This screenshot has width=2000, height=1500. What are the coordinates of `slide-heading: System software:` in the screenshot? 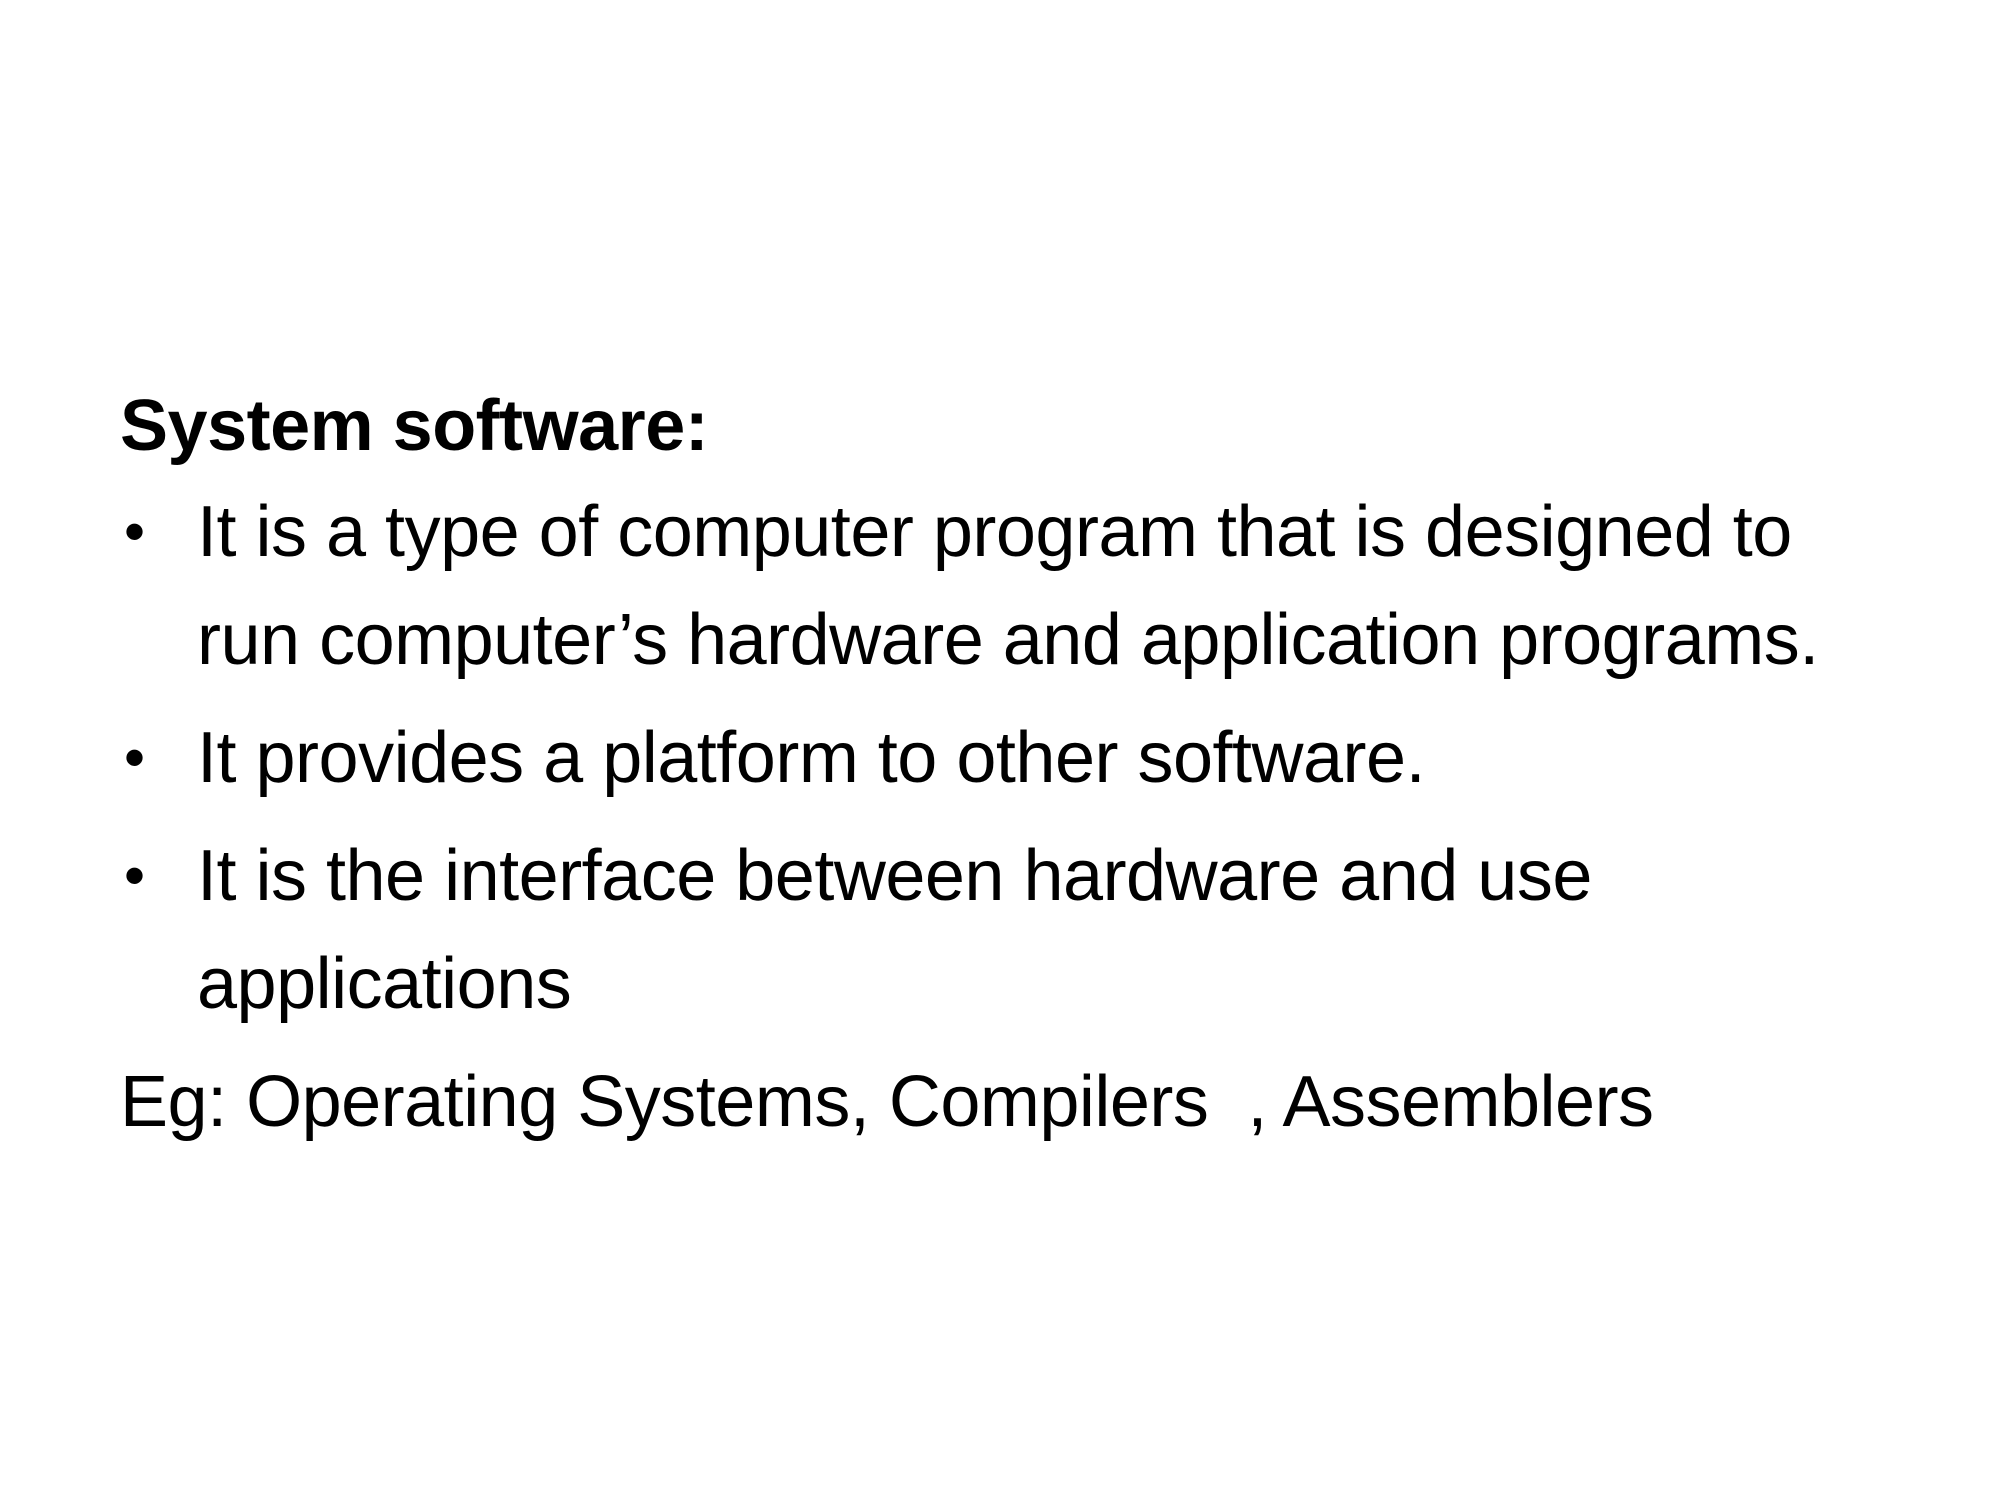 It's located at (414, 426).